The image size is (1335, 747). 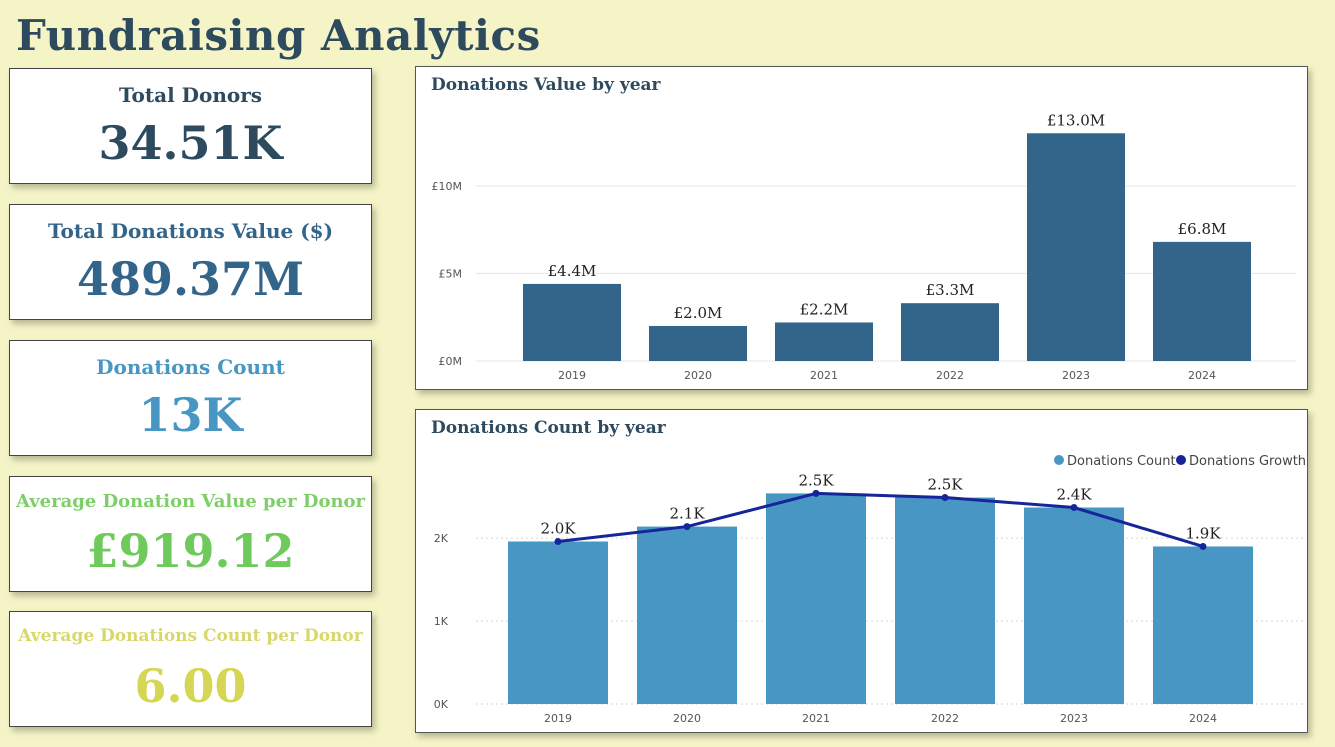 What do you see at coordinates (190, 279) in the screenshot?
I see `kpi-value: 489.37M` at bounding box center [190, 279].